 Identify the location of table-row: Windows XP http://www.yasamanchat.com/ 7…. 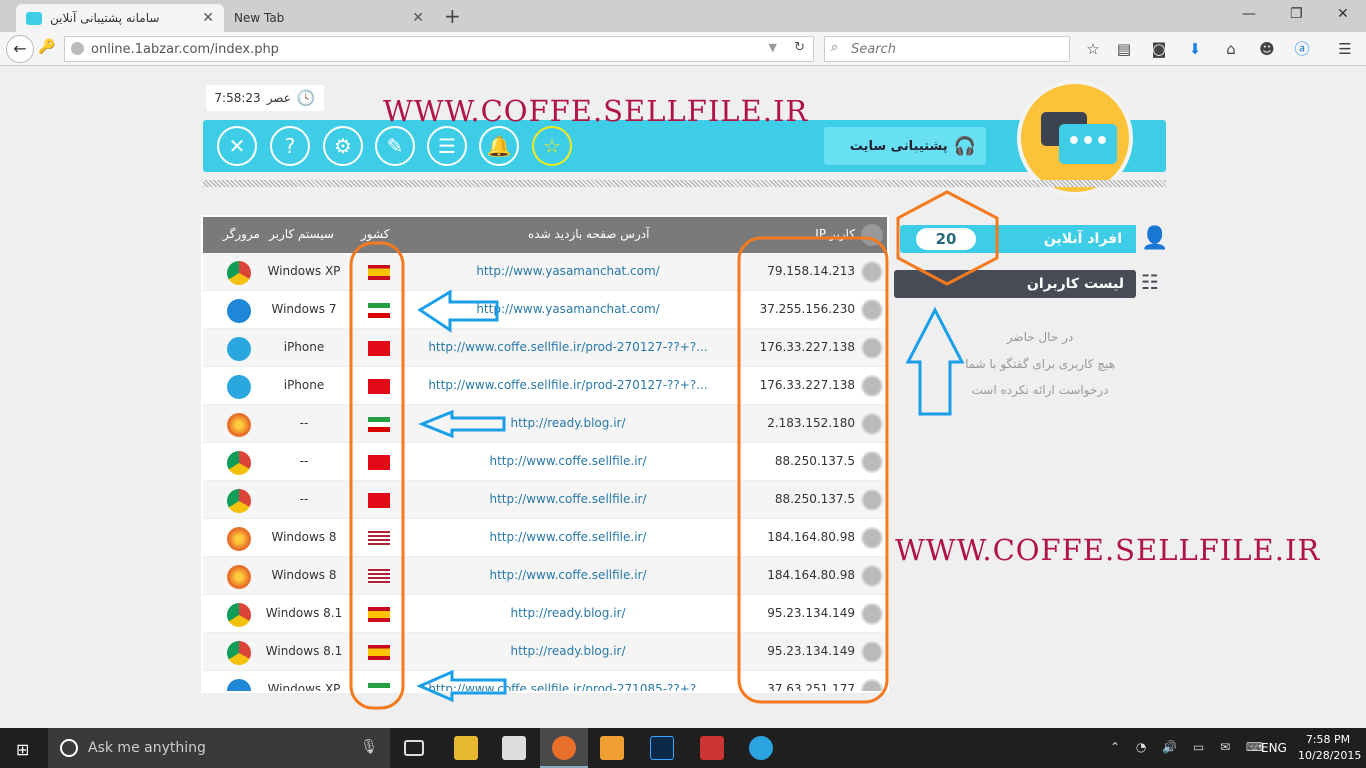
(545, 272).